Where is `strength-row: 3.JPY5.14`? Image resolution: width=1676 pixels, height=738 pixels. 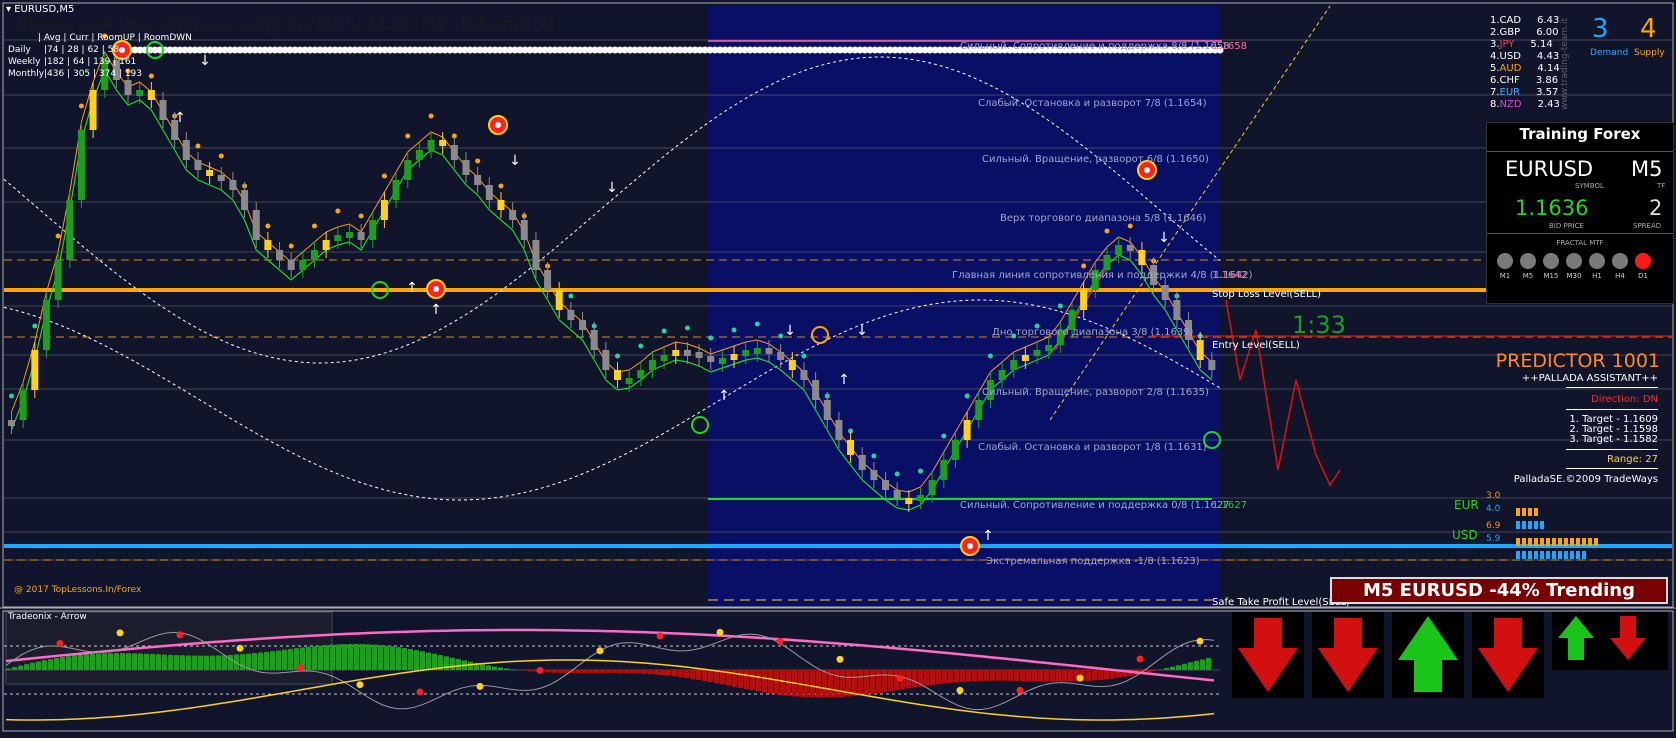
strength-row: 3.JPY5.14 is located at coordinates (1525, 45).